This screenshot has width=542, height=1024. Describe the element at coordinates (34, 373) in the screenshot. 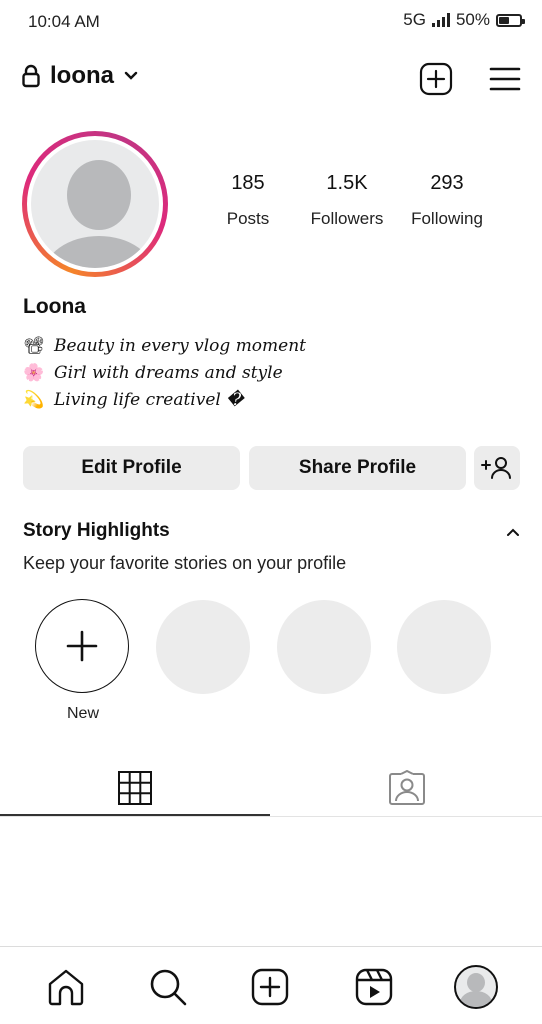

I see `flower-icon: 🌸` at that location.